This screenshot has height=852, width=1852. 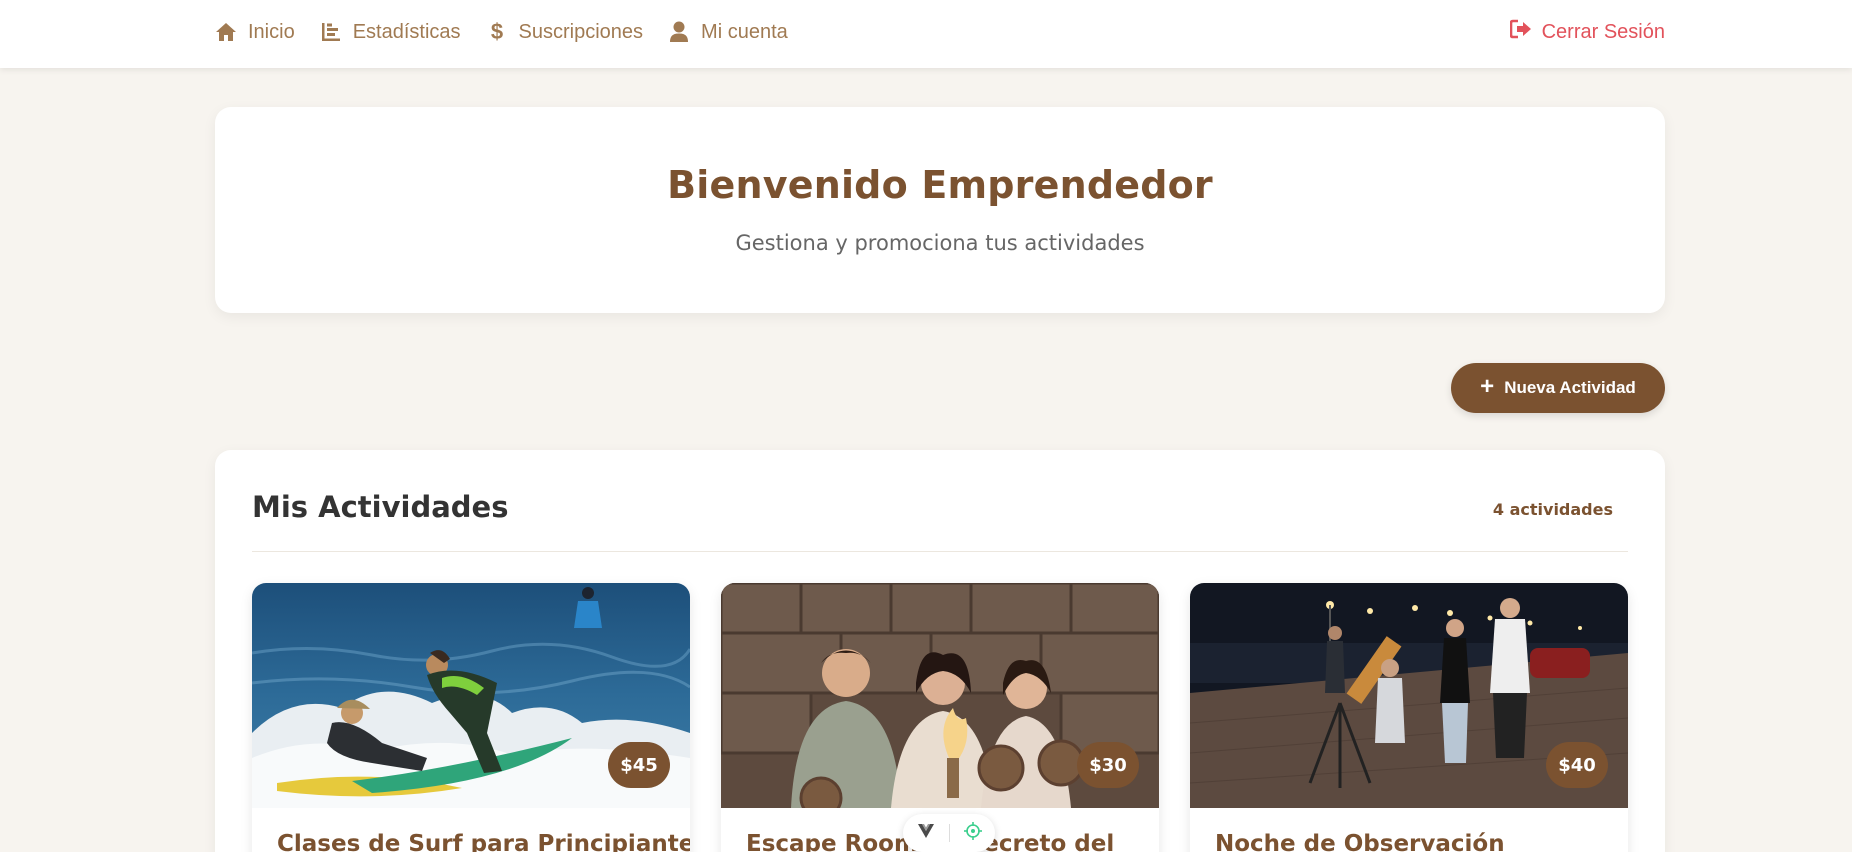 I want to click on activity-card: $45 Clases de Surf para Principiantes, so click(x=471, y=717).